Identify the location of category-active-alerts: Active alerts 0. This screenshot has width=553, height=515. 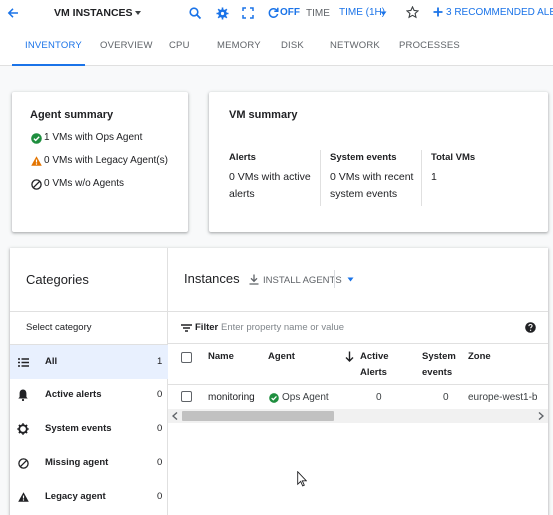
(89, 396).